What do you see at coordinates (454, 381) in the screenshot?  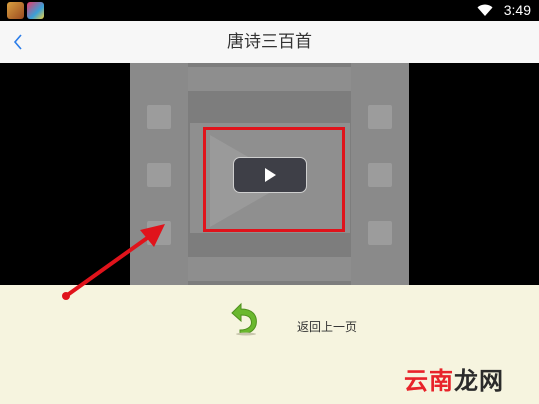 I see `watermark-logo: 云南龙网` at bounding box center [454, 381].